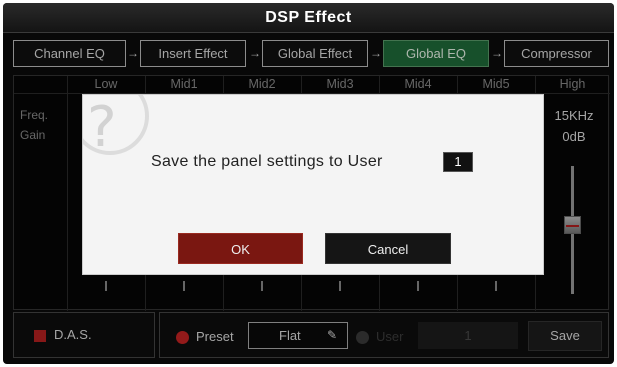  Describe the element at coordinates (308, 18) in the screenshot. I see `window-title: DSP Effect` at that location.